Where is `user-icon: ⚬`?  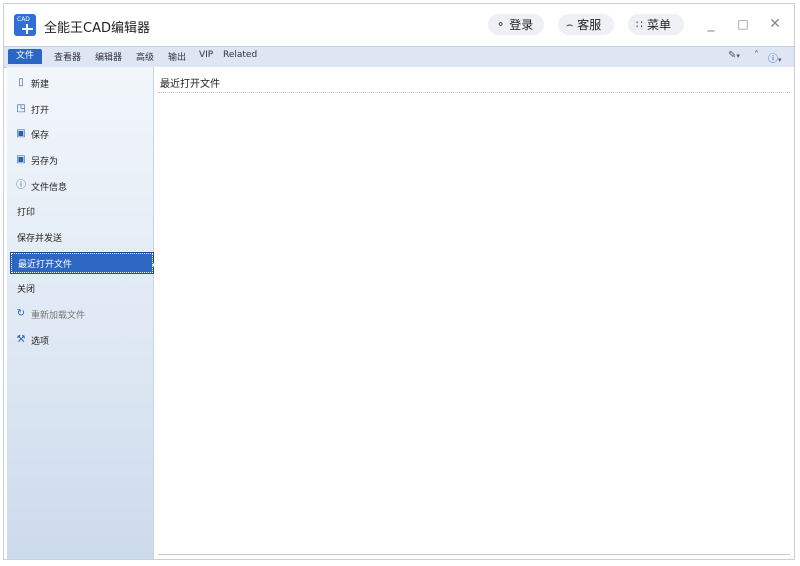 user-icon: ⚬ is located at coordinates (501, 24).